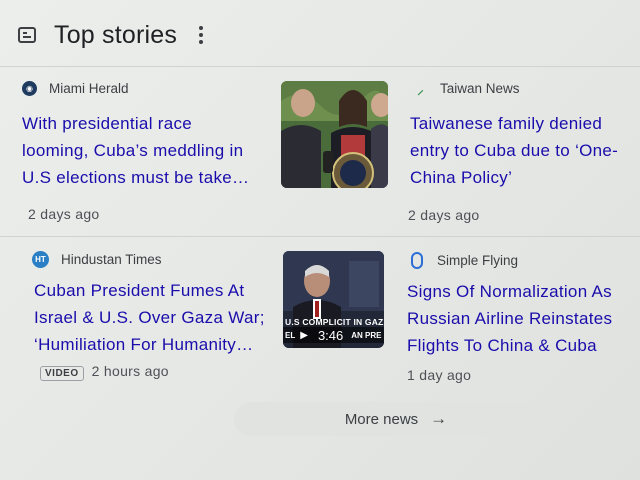 Image resolution: width=640 pixels, height=480 pixels. I want to click on story-thumbnail, so click(334, 134).